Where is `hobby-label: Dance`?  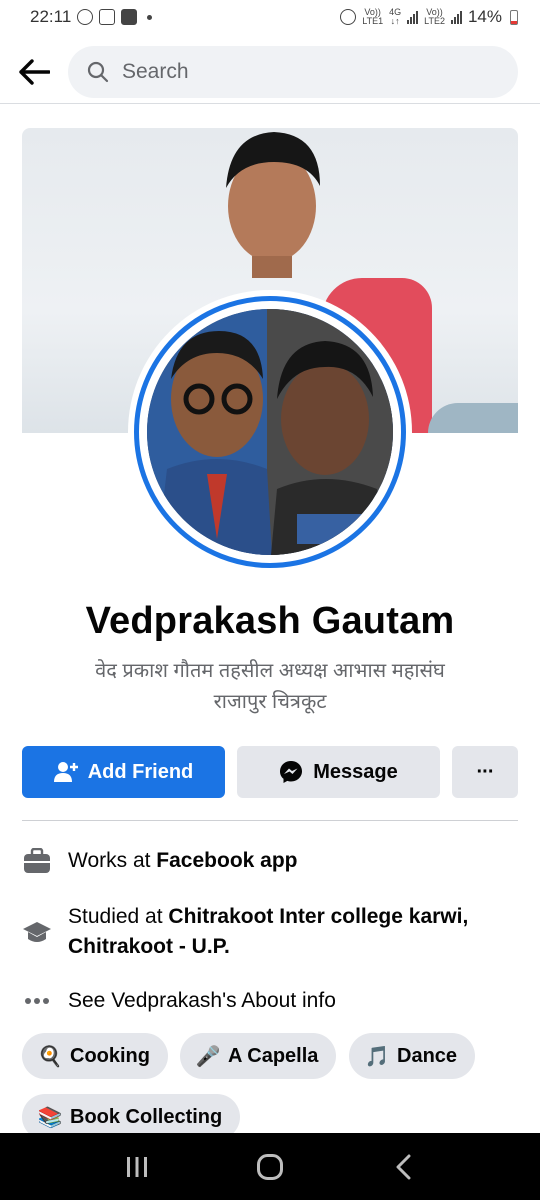 hobby-label: Dance is located at coordinates (427, 1055).